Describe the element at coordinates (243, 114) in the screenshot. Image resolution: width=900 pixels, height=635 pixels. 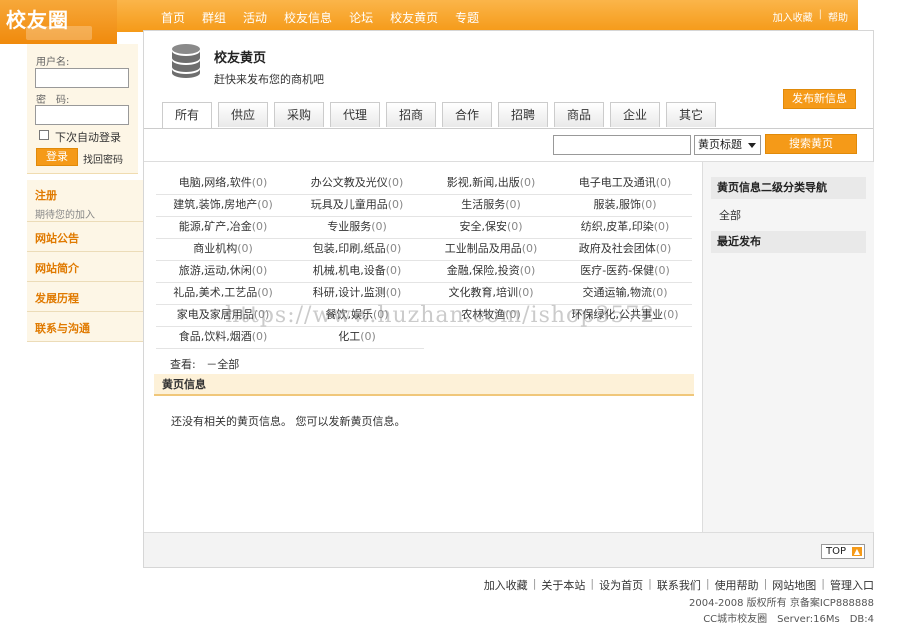
I see `tab-item: 供应` at that location.